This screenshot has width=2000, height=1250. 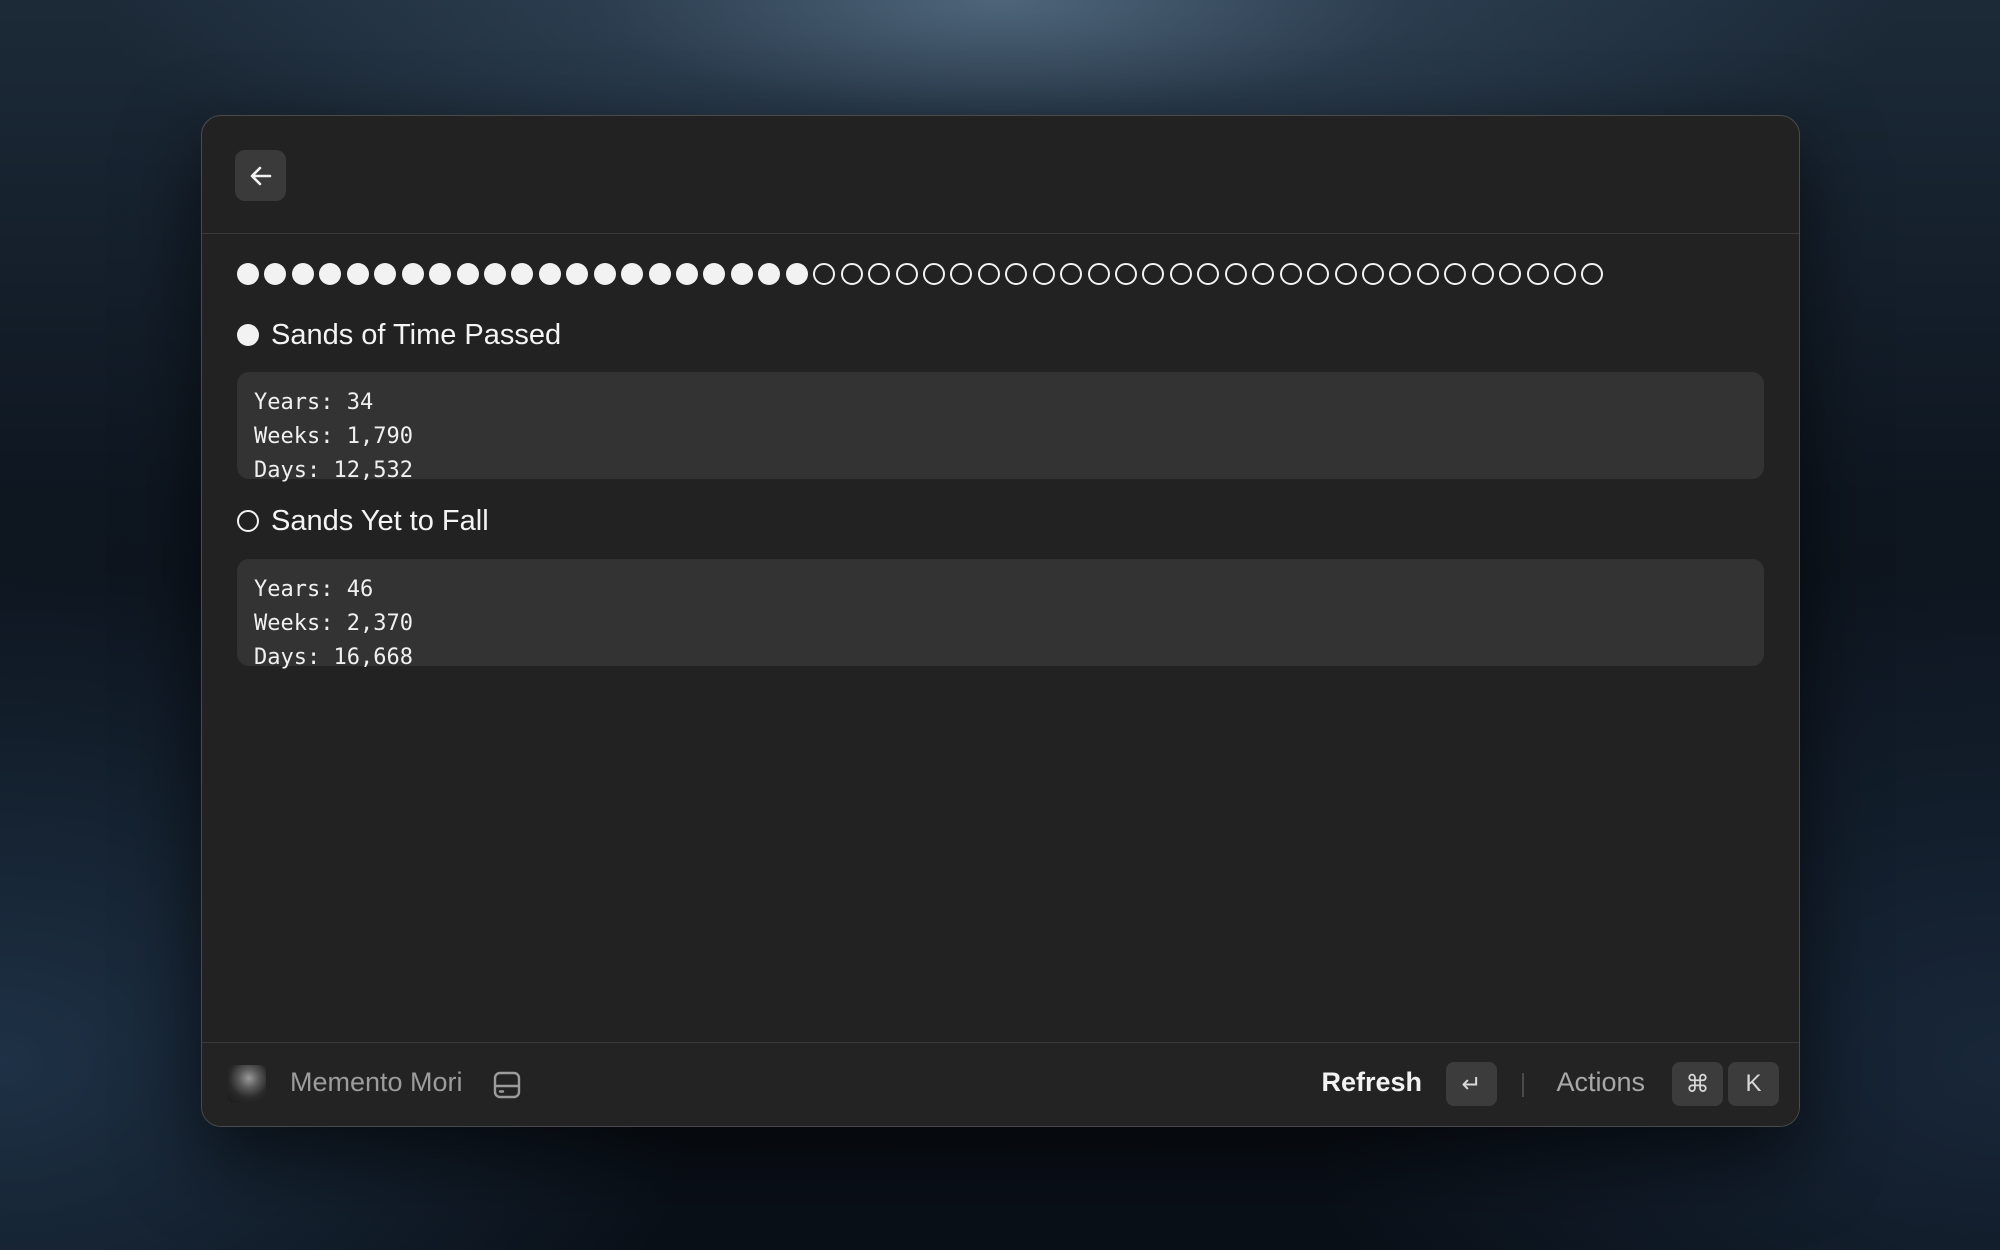 I want to click on section-title-remaining: Sands Yet to Fall, so click(x=1000, y=521).